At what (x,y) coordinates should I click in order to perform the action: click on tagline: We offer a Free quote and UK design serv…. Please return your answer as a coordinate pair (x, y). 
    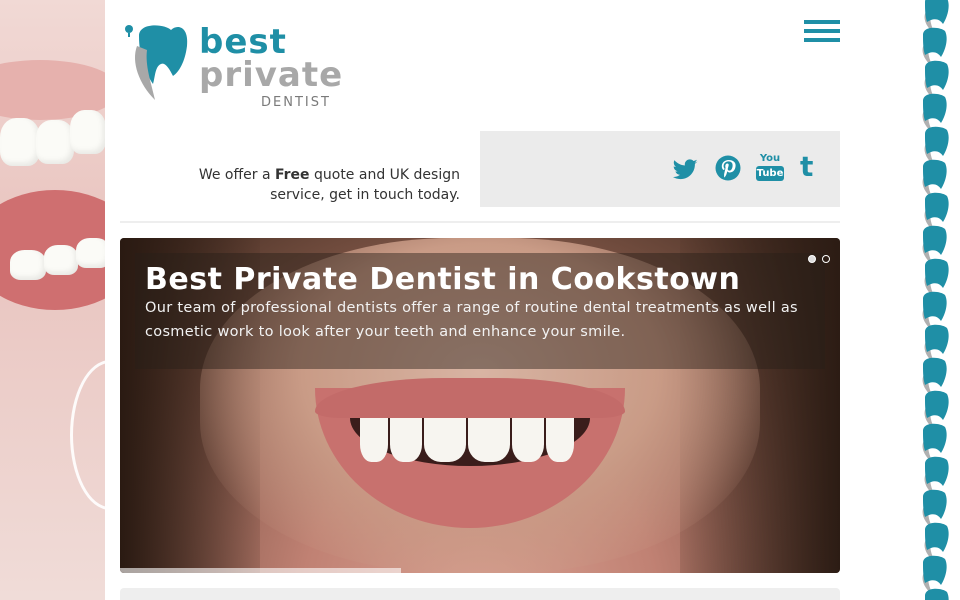
    Looking at the image, I should click on (317, 185).